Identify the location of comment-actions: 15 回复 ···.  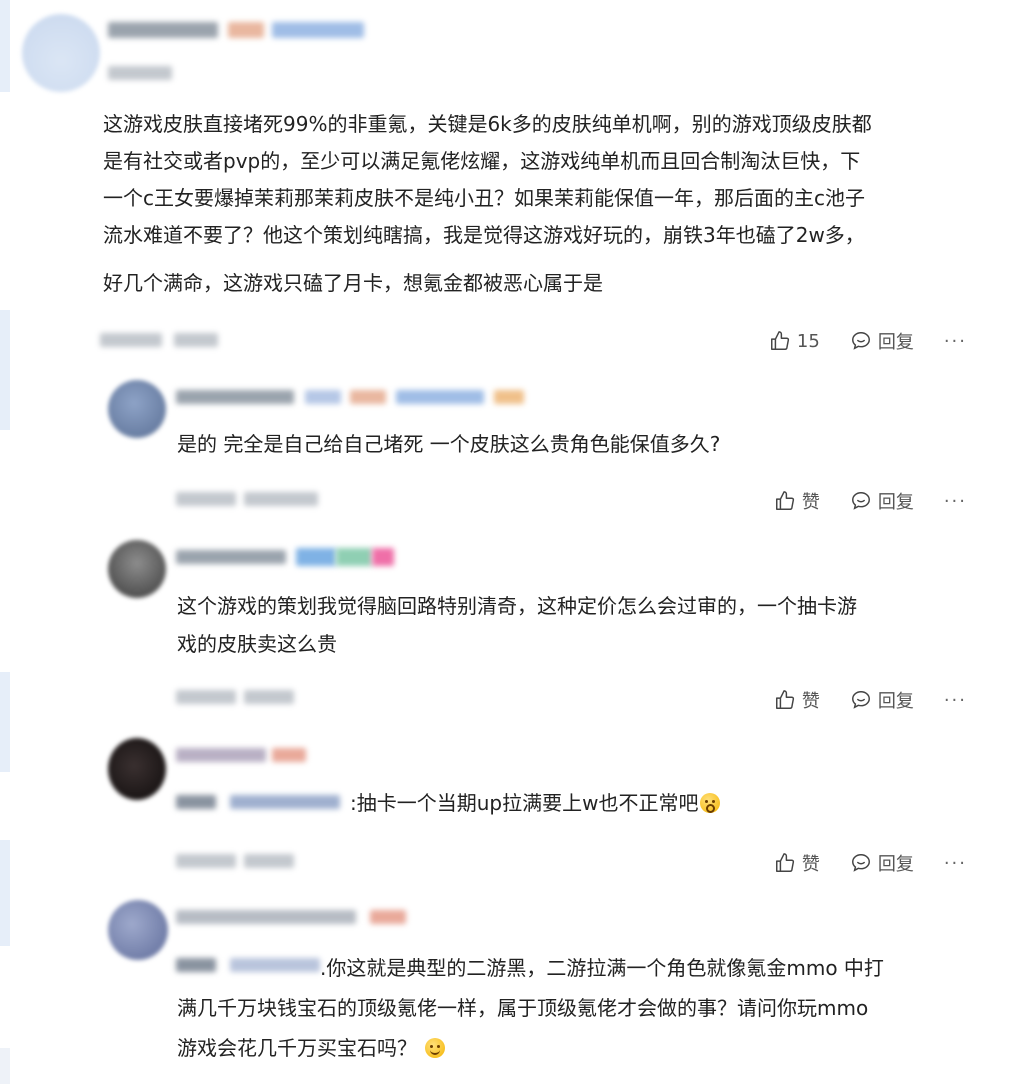
(853, 341).